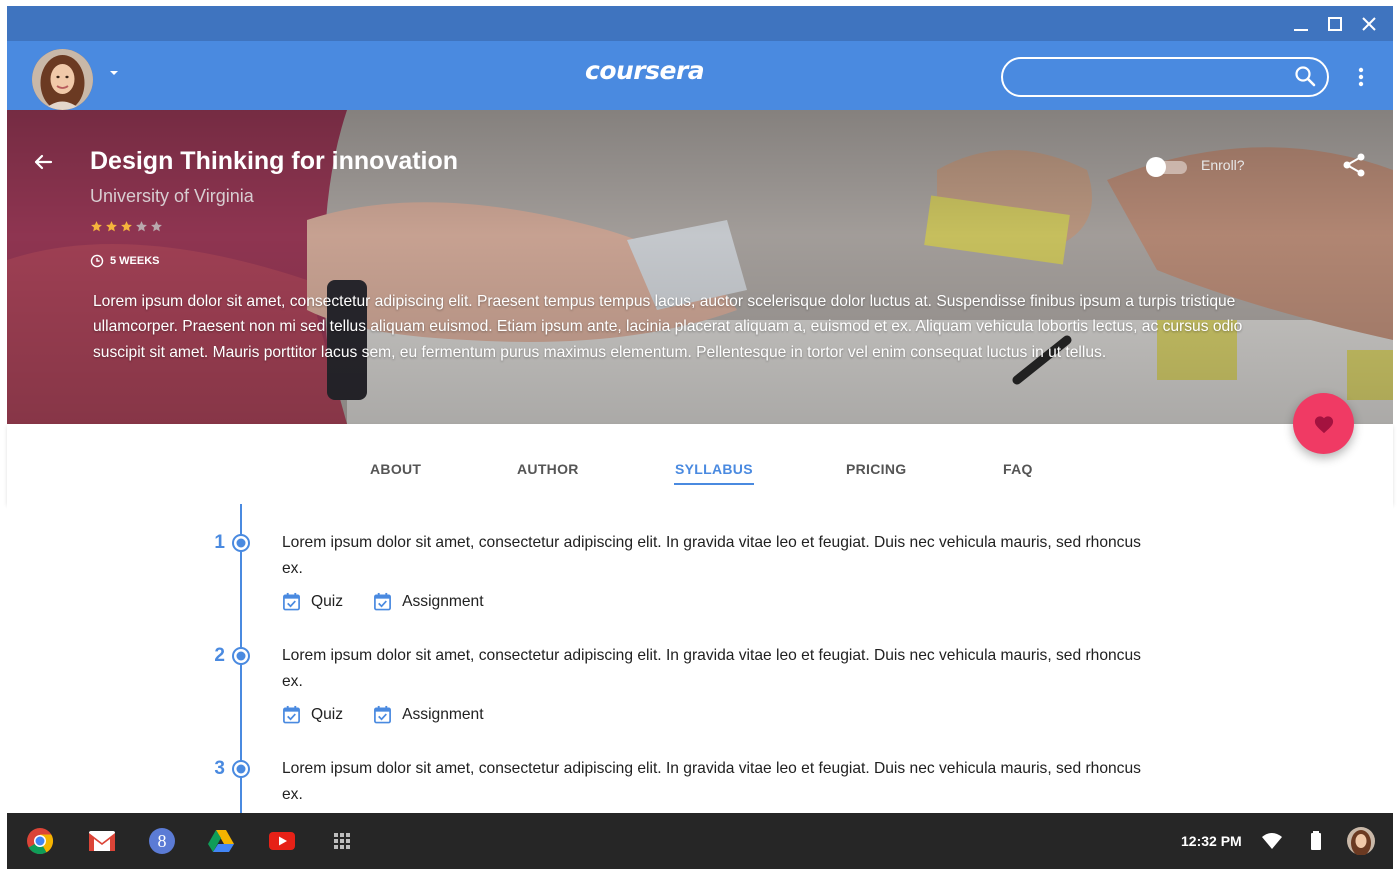 This screenshot has width=1398, height=869. I want to click on rating-stars, so click(130, 228).